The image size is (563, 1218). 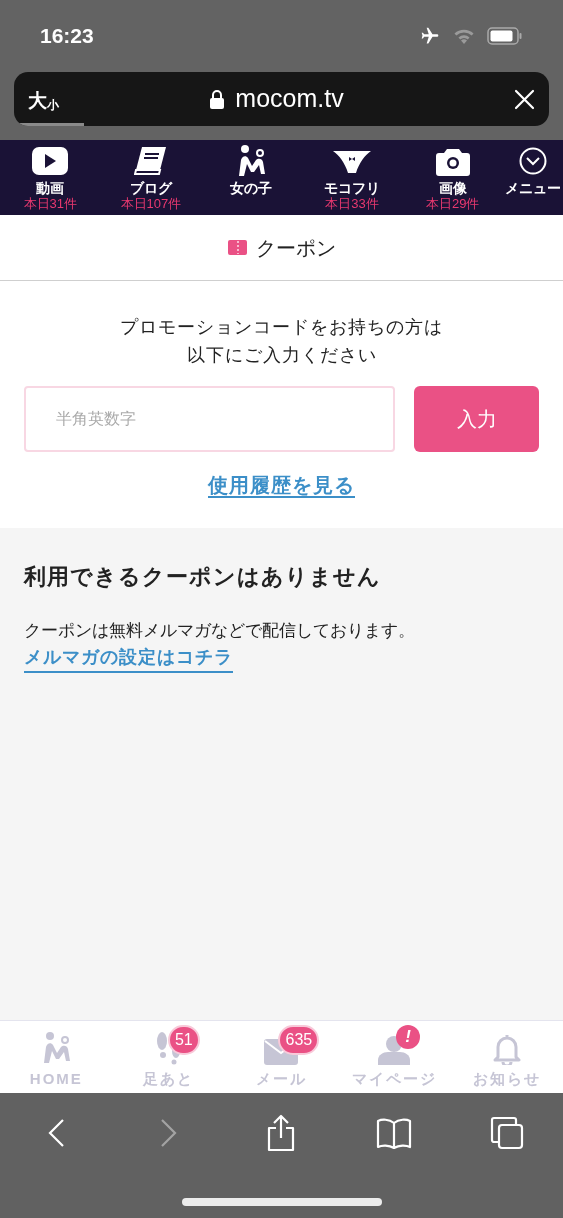 I want to click on nav-item: メニュー, so click(x=532, y=180).